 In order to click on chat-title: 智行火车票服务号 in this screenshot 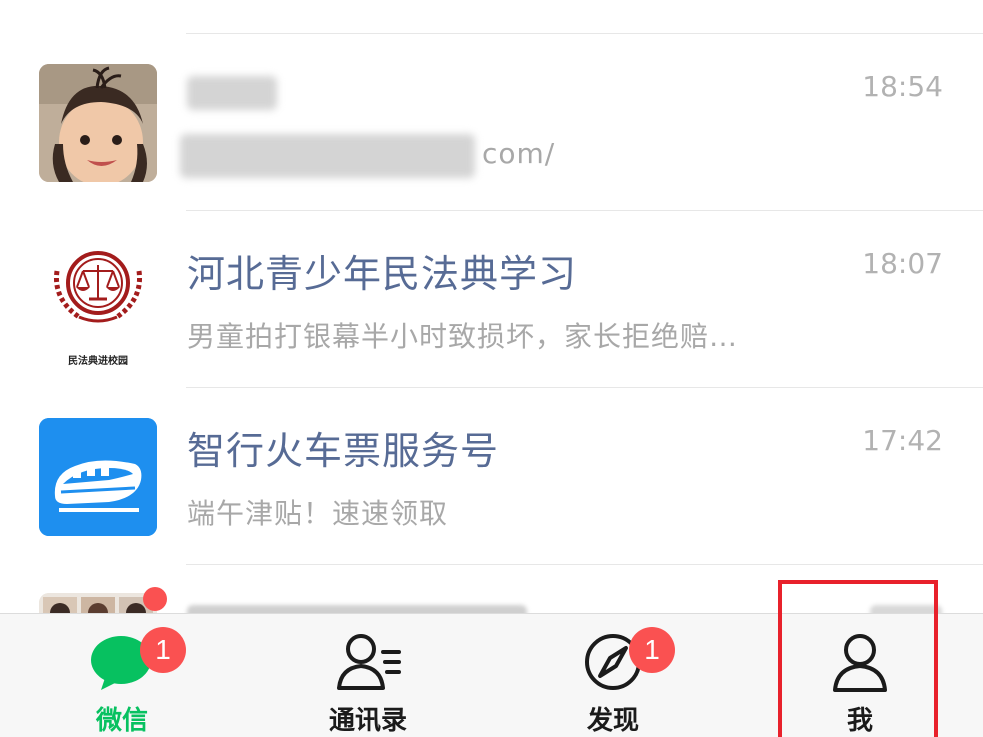, I will do `click(343, 451)`.